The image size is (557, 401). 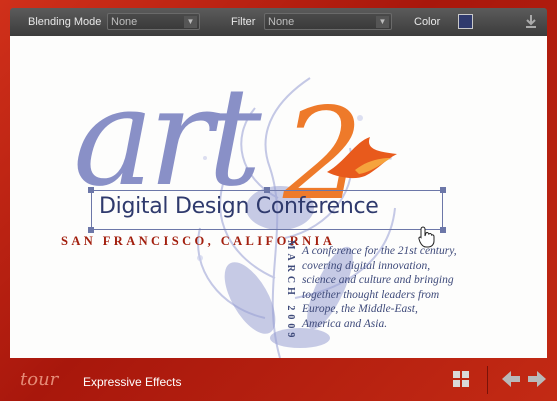 I want to click on blurb-line: science and culture and bringing, so click(x=378, y=280).